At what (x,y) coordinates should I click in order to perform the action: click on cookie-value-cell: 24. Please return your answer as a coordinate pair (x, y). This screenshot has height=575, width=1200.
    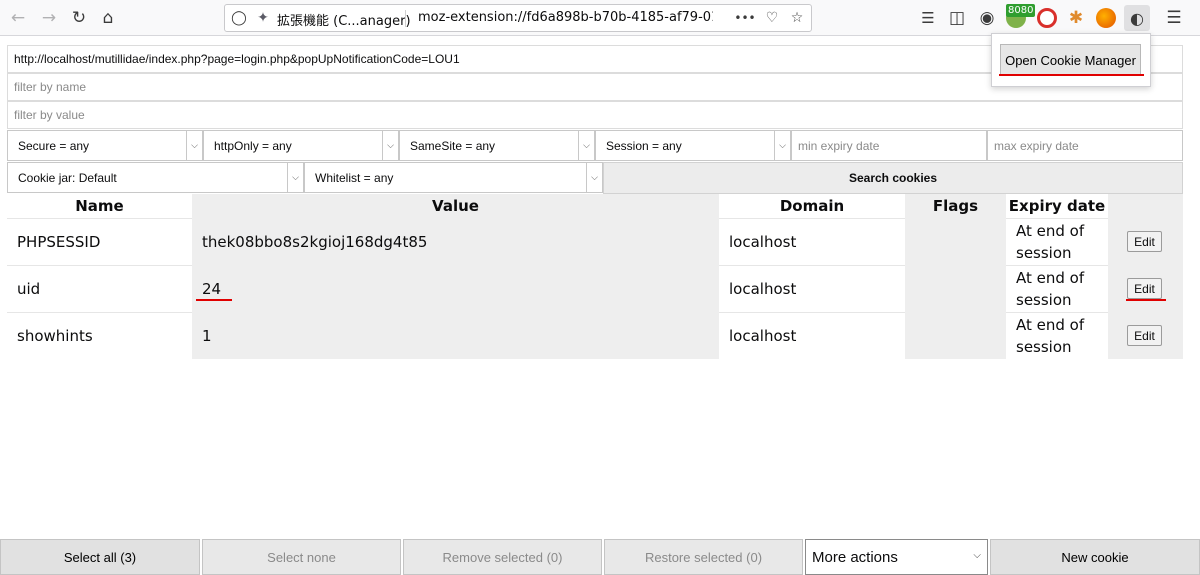
    Looking at the image, I should click on (455, 288).